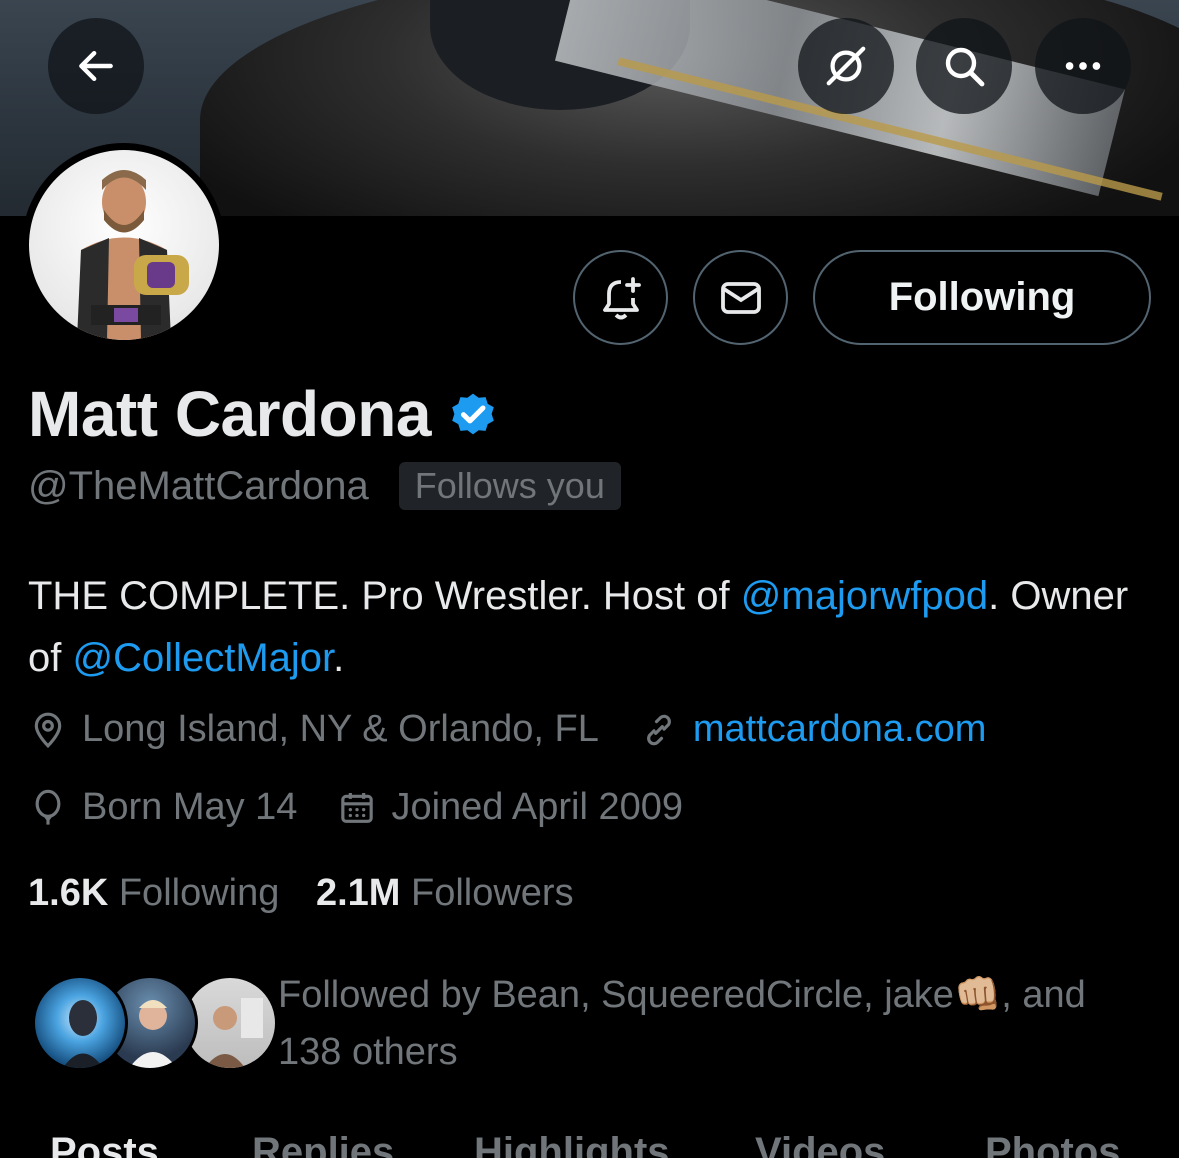 The width and height of the screenshot is (1179, 1158). I want to click on tab-highlights: Highlights, so click(572, 1144).